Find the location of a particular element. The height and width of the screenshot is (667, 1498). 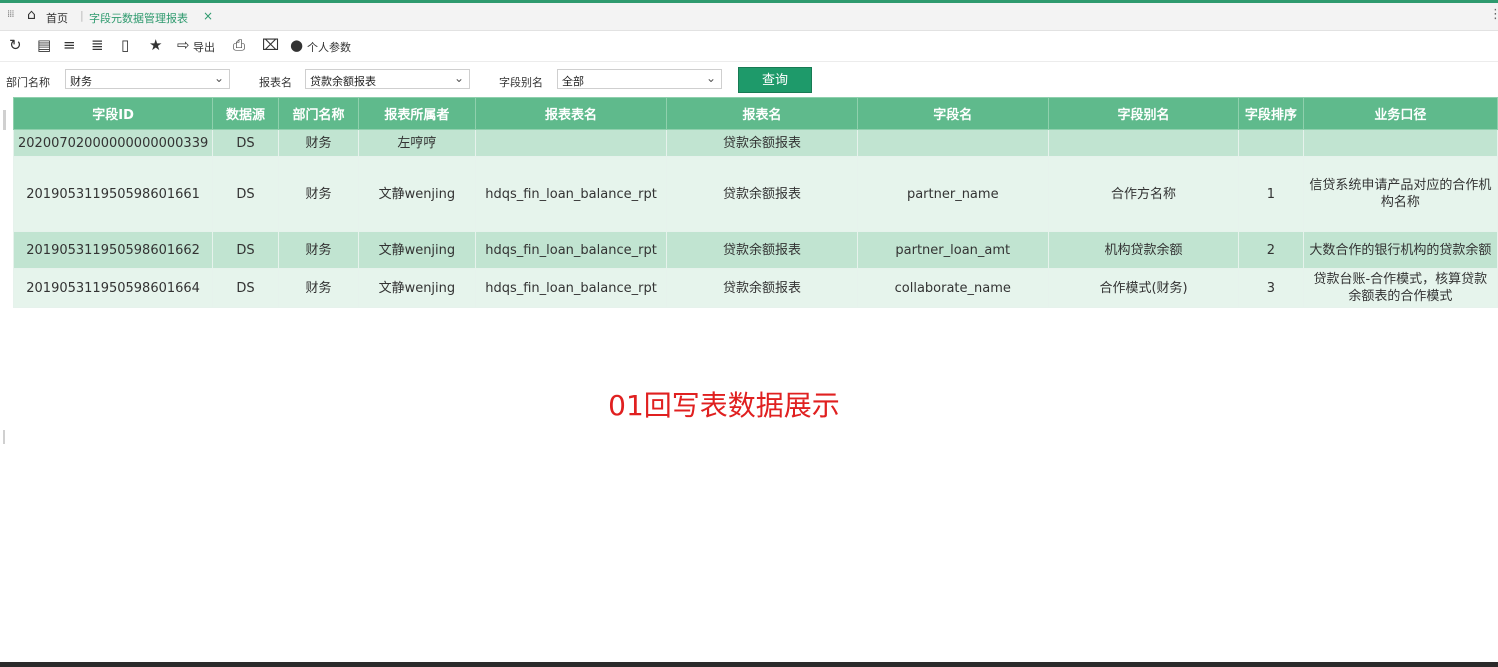

user-settings-icon: ● is located at coordinates (296, 45).